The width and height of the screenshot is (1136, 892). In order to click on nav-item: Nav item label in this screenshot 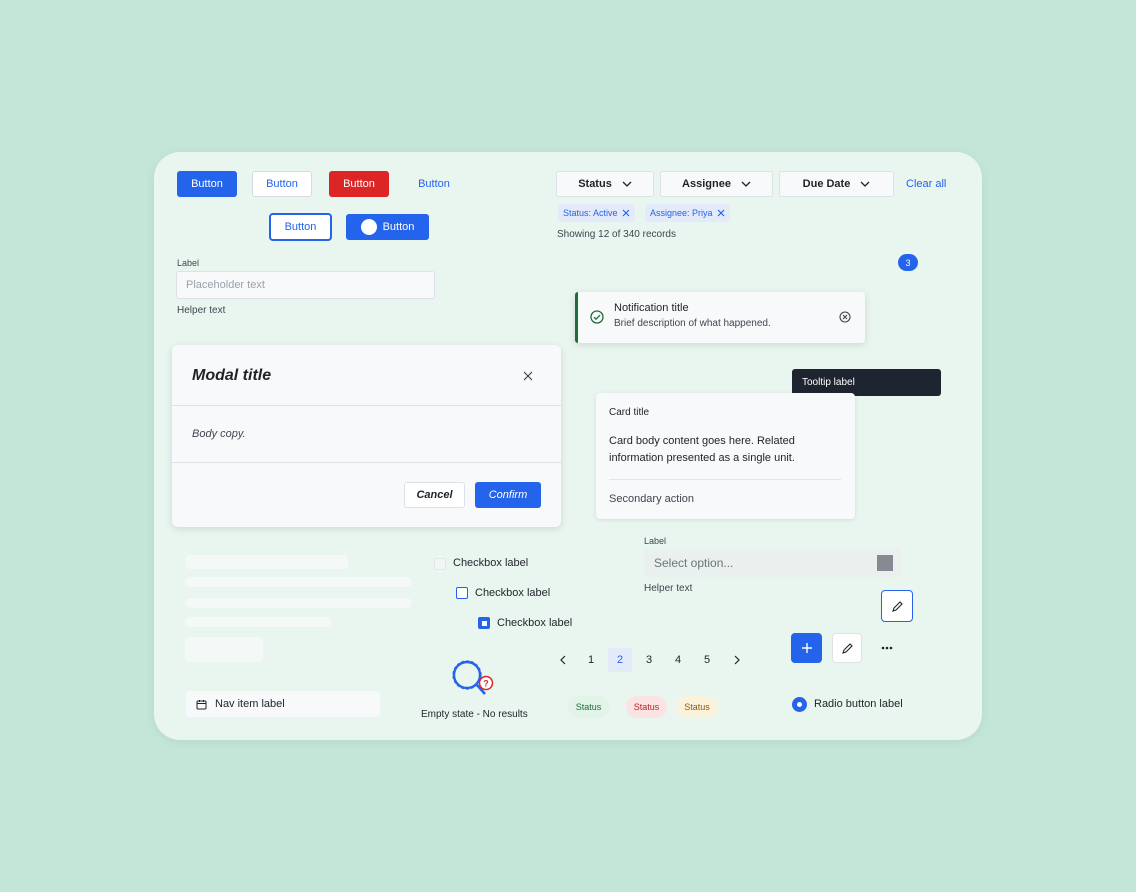, I will do `click(283, 704)`.